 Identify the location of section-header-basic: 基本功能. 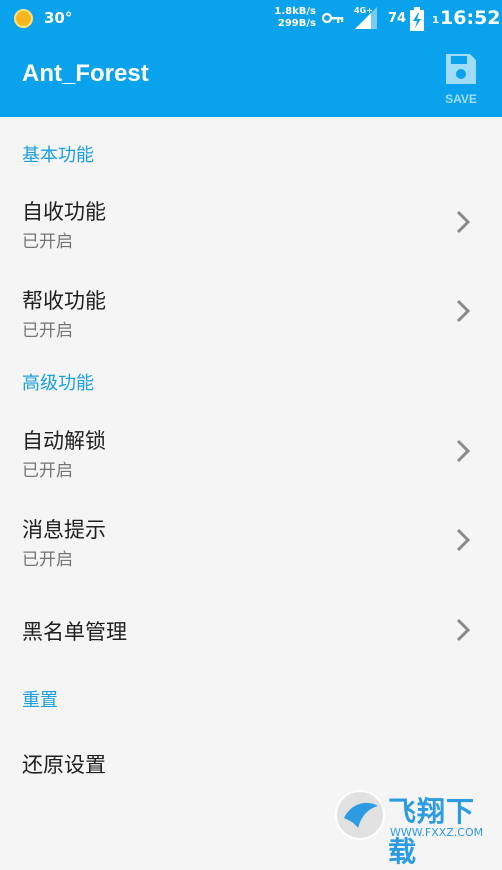
(58, 155).